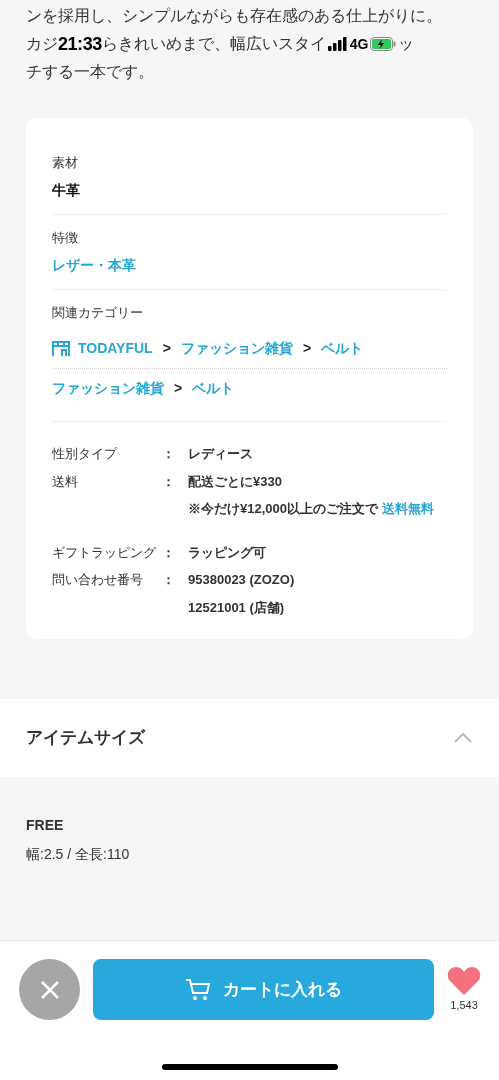 The width and height of the screenshot is (499, 1080). Describe the element at coordinates (359, 44) in the screenshot. I see `network-label: 4G` at that location.